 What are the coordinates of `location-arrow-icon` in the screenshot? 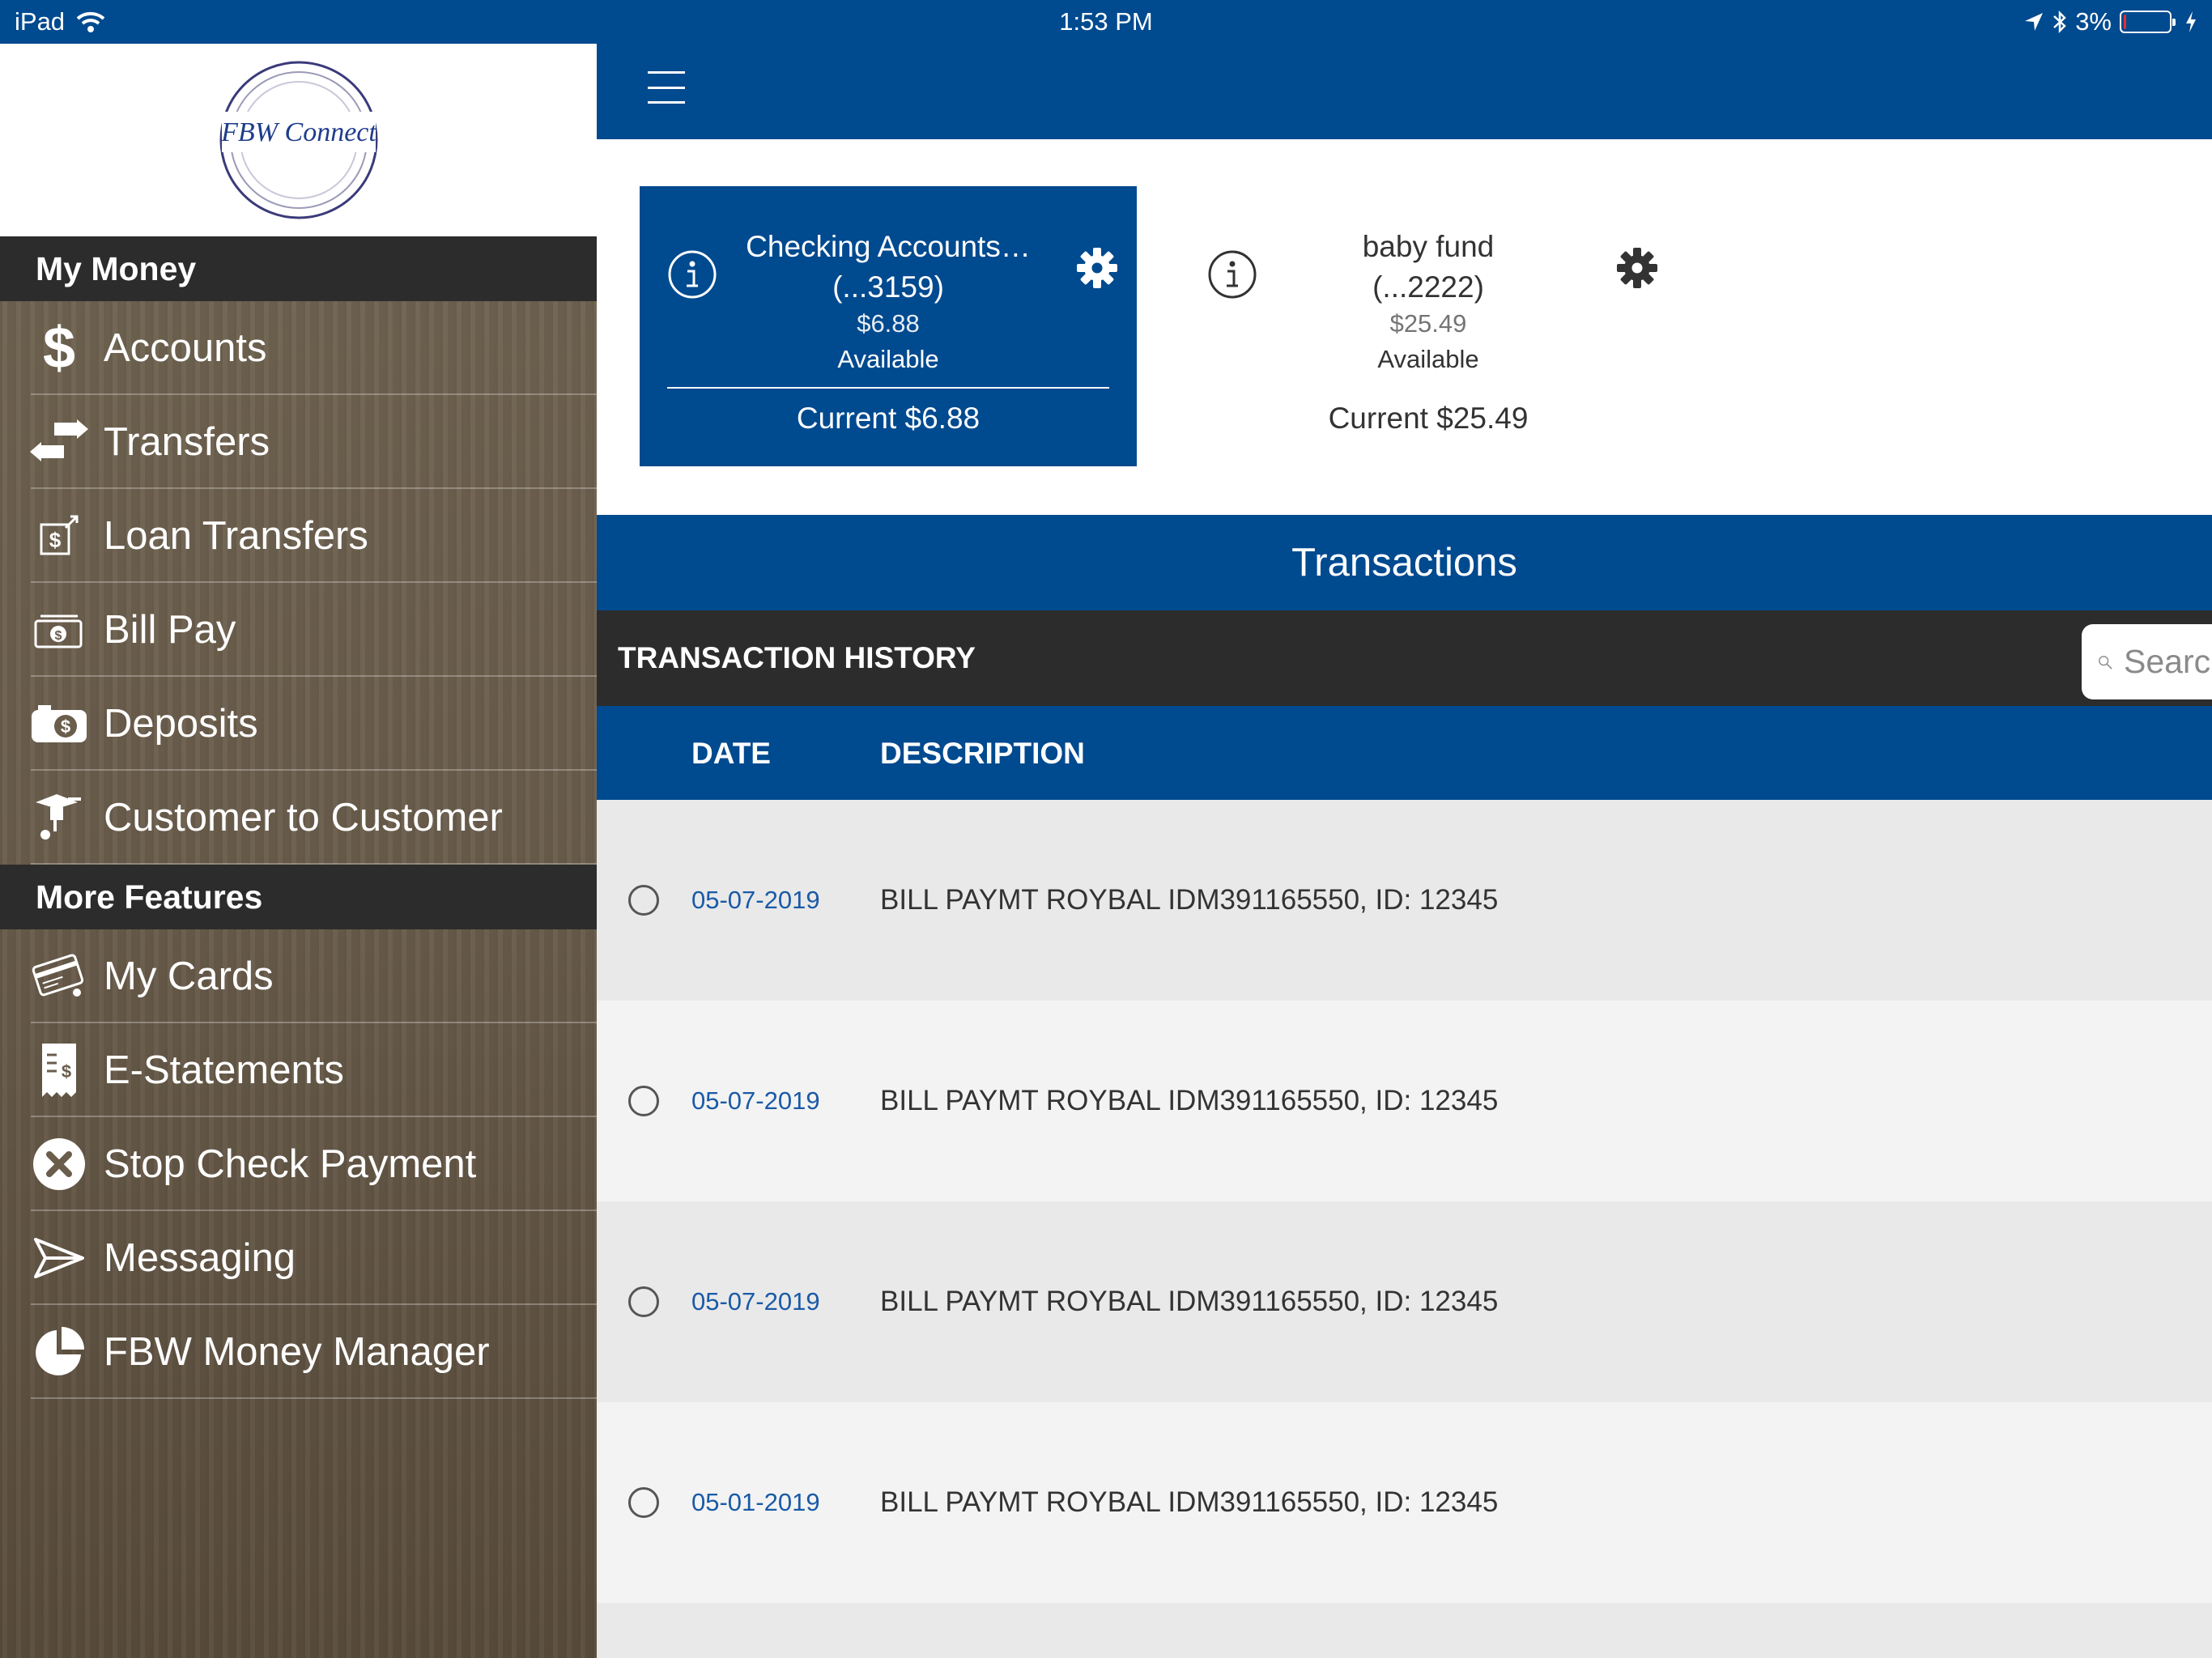 It's located at (2034, 22).